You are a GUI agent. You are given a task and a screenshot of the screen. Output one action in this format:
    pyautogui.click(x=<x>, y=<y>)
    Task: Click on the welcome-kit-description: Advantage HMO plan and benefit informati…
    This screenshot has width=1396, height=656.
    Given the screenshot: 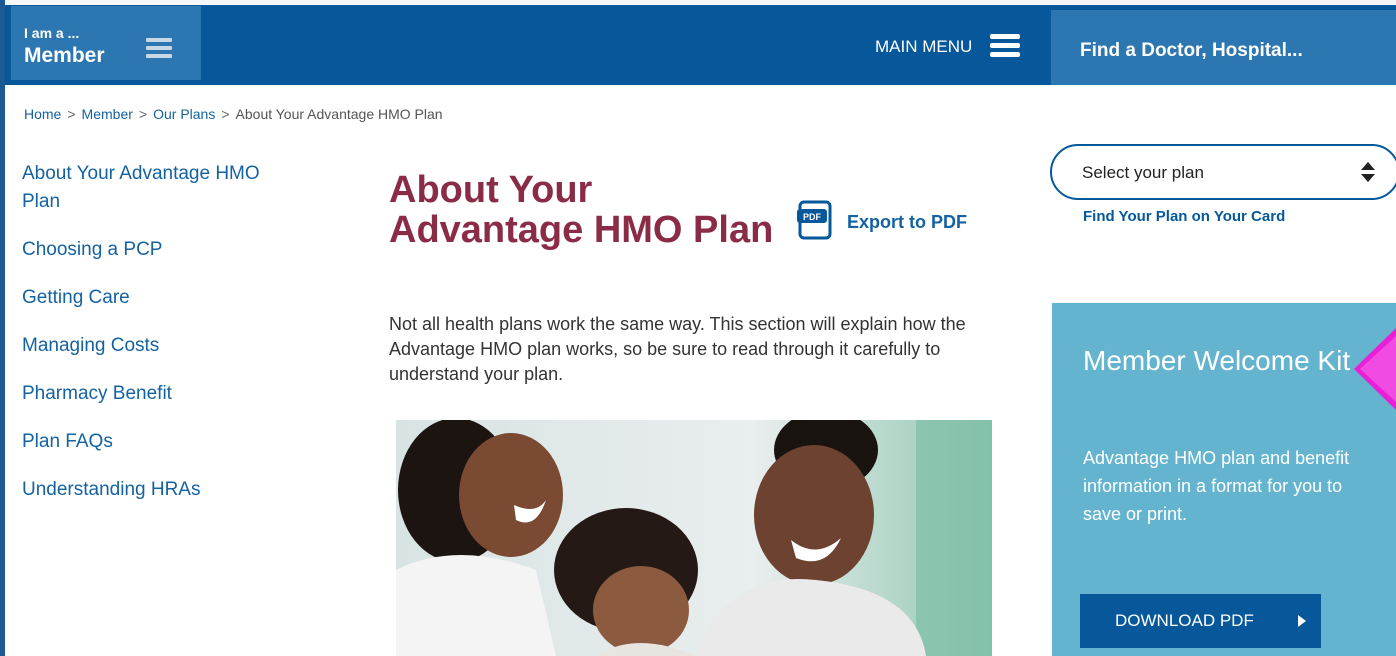 What is the action you would take?
    pyautogui.click(x=1216, y=486)
    